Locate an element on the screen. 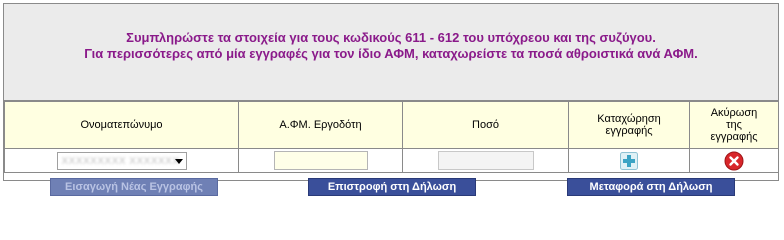 Image resolution: width=784 pixels, height=240 pixels. chevron-down-icon is located at coordinates (178, 161).